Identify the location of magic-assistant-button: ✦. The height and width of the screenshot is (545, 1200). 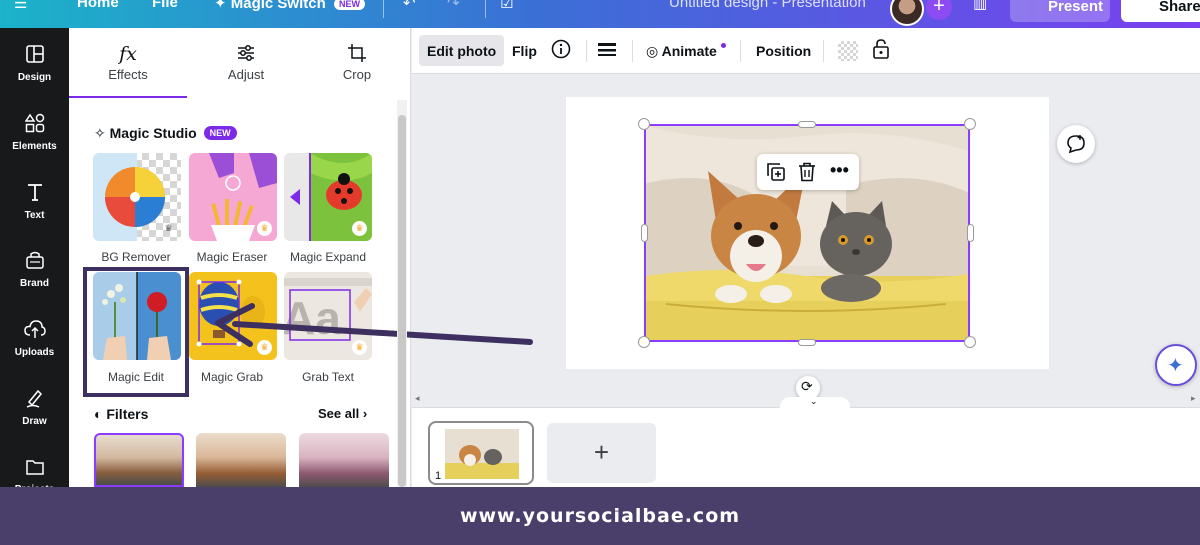
(1176, 365).